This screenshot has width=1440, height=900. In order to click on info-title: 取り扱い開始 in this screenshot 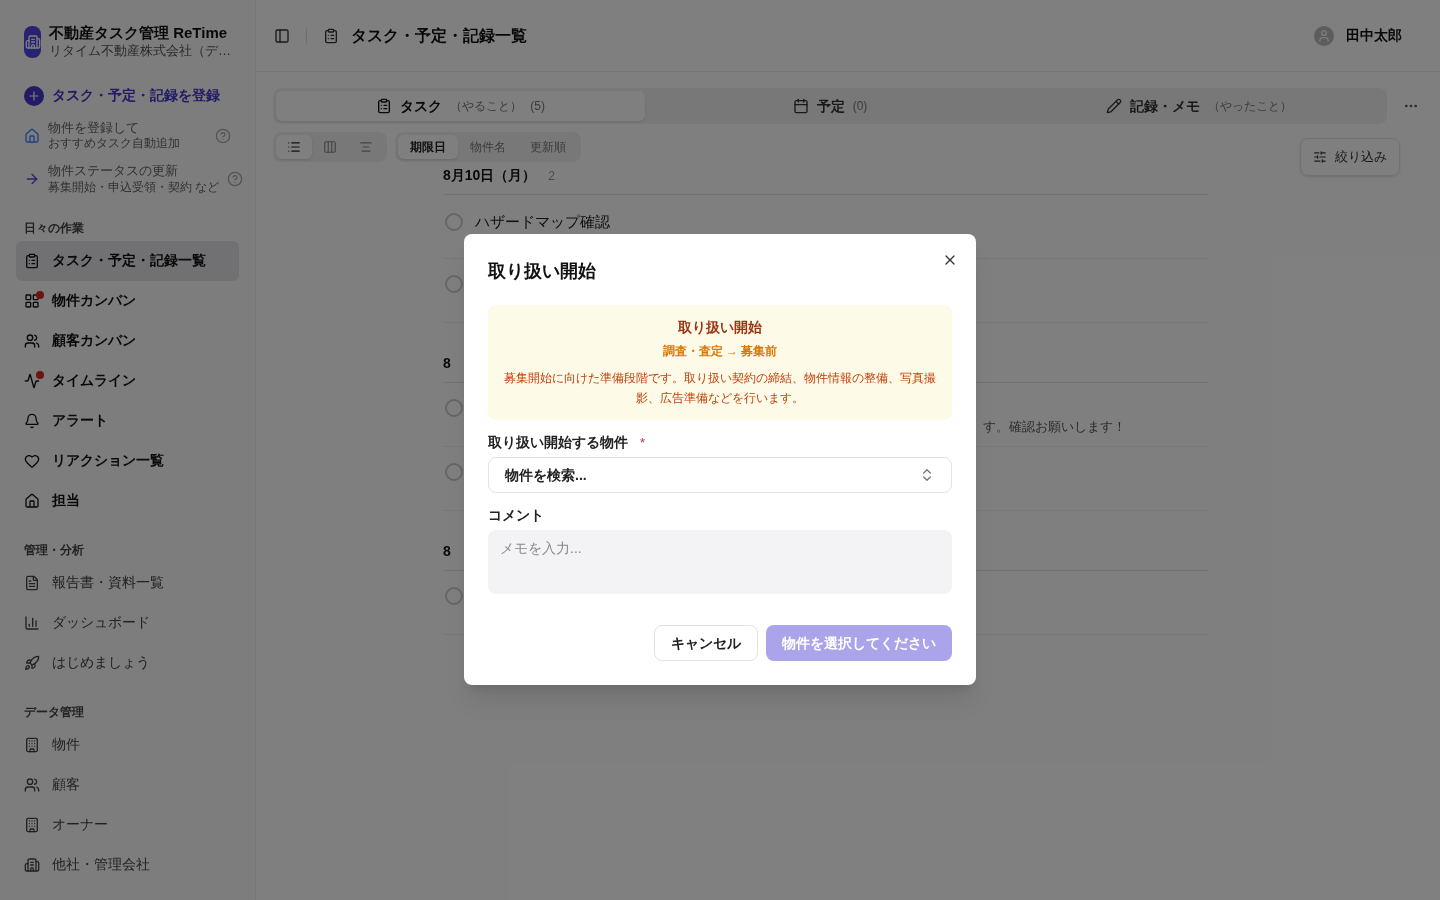, I will do `click(720, 327)`.